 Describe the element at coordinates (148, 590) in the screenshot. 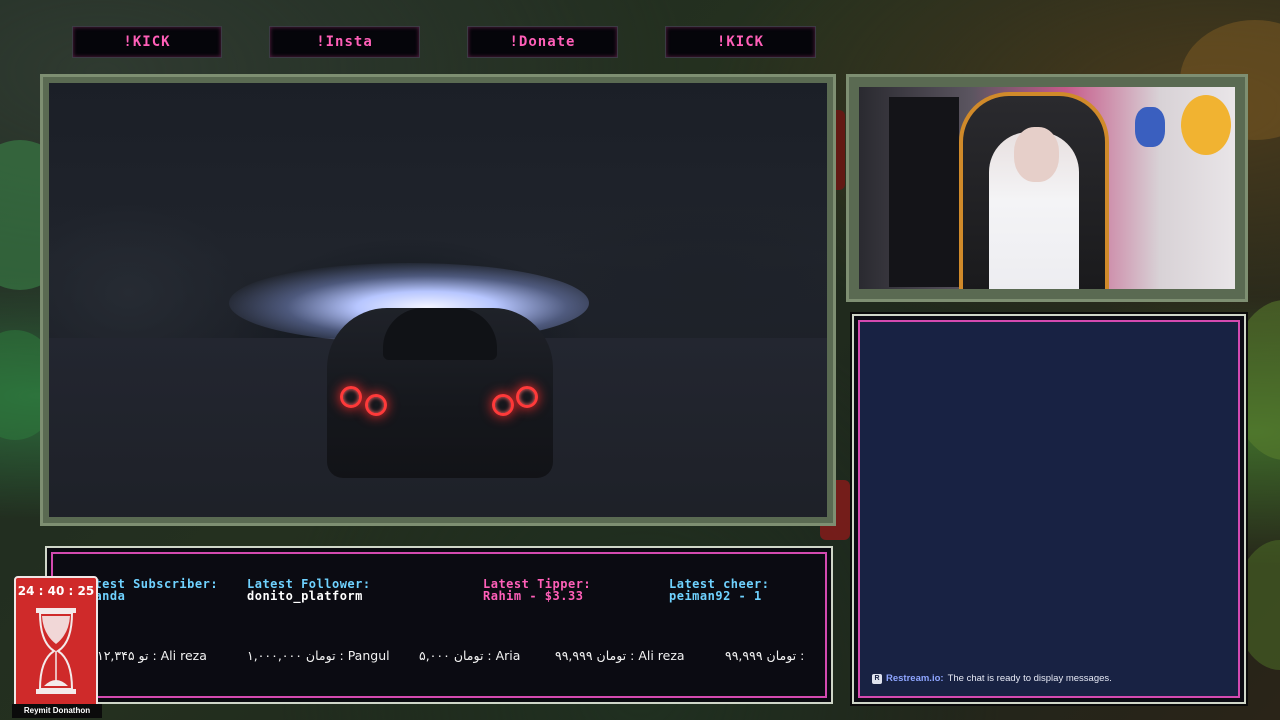

I see `latest-subscriber: Latest Subscriber: Amanda` at that location.